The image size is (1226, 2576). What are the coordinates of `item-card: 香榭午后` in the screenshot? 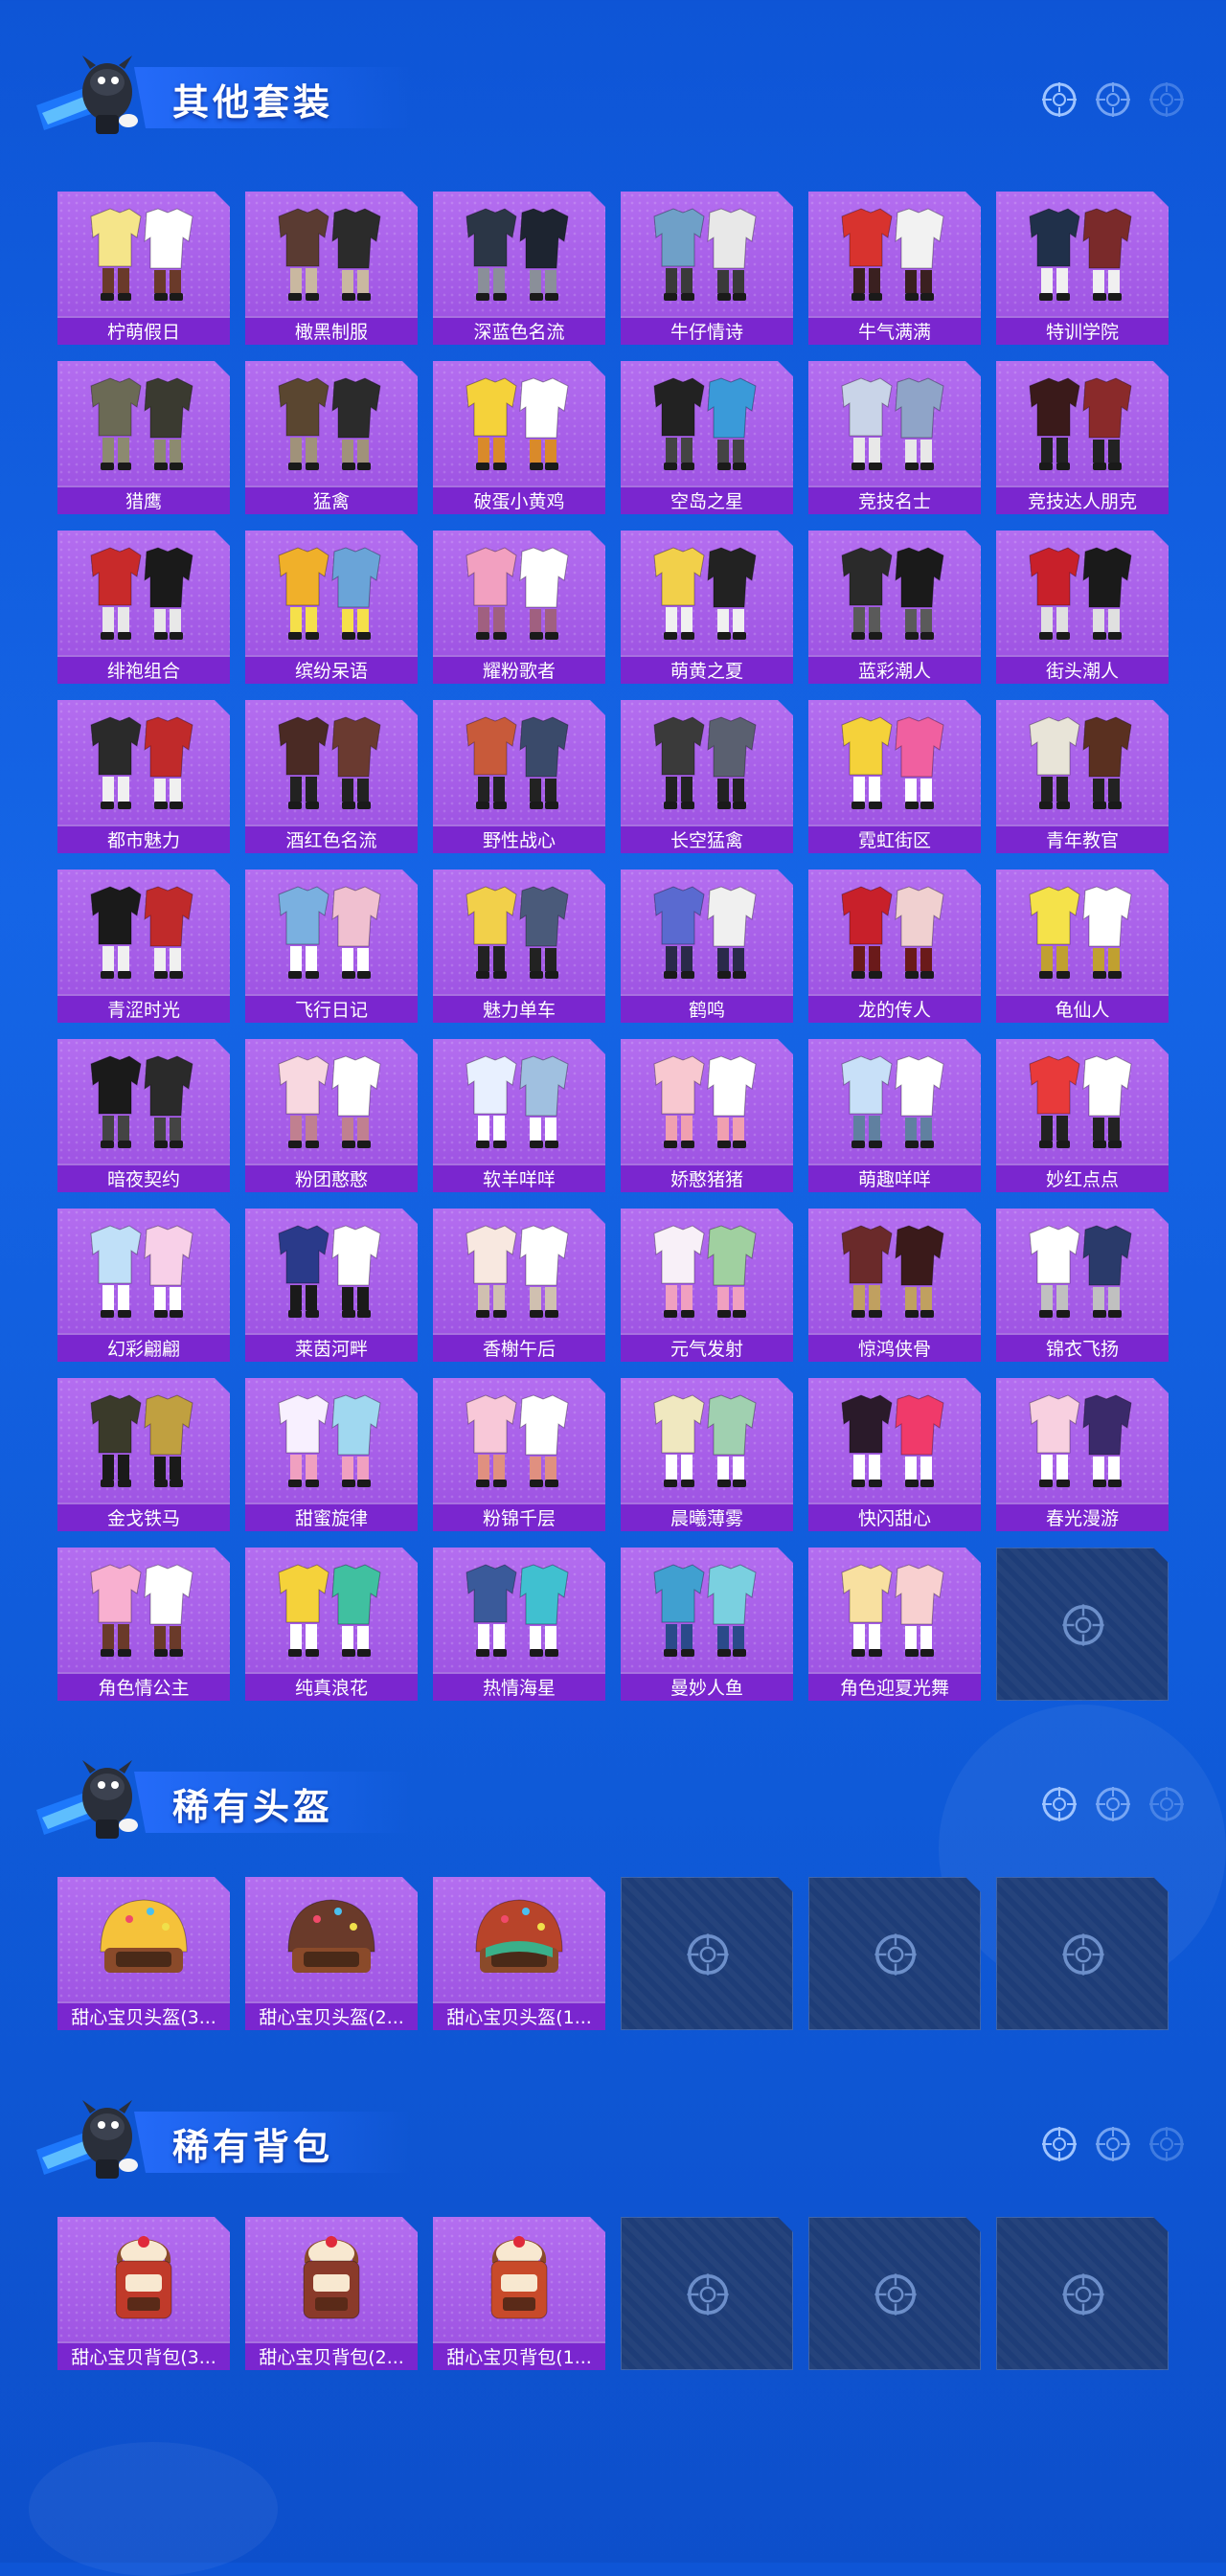 It's located at (519, 1285).